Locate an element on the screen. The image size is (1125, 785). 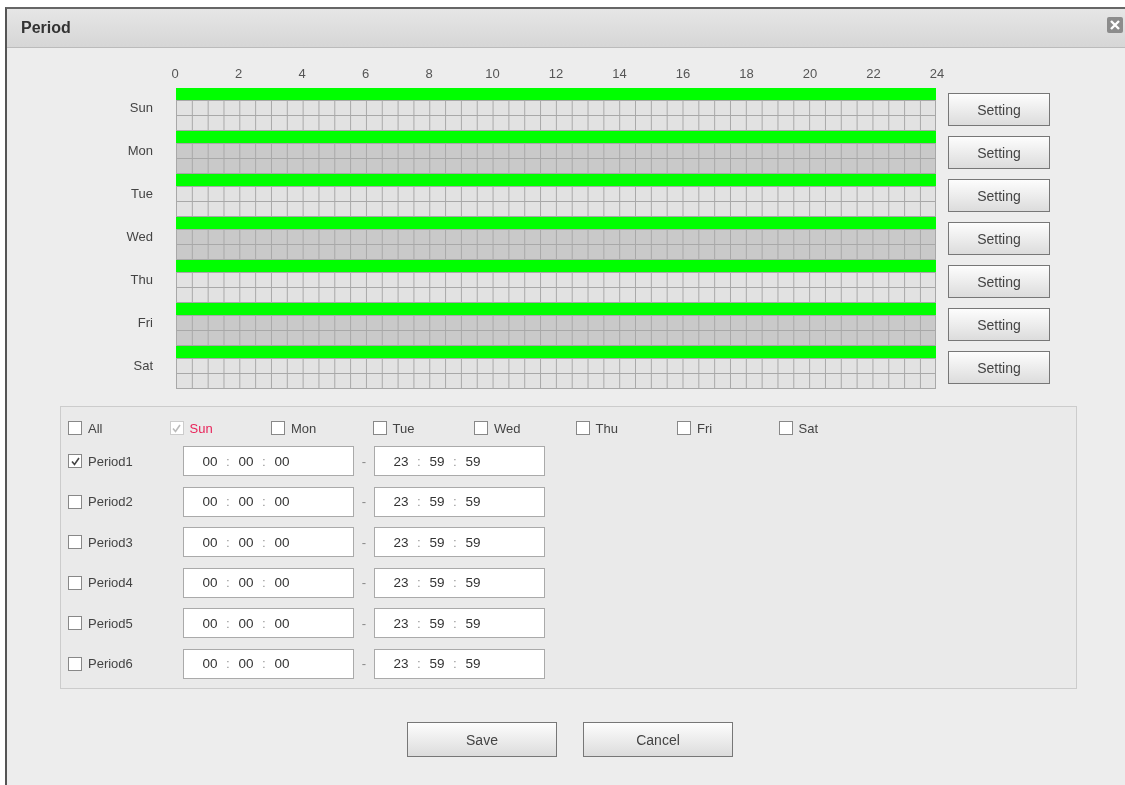
day-check-label: All is located at coordinates (95, 428).